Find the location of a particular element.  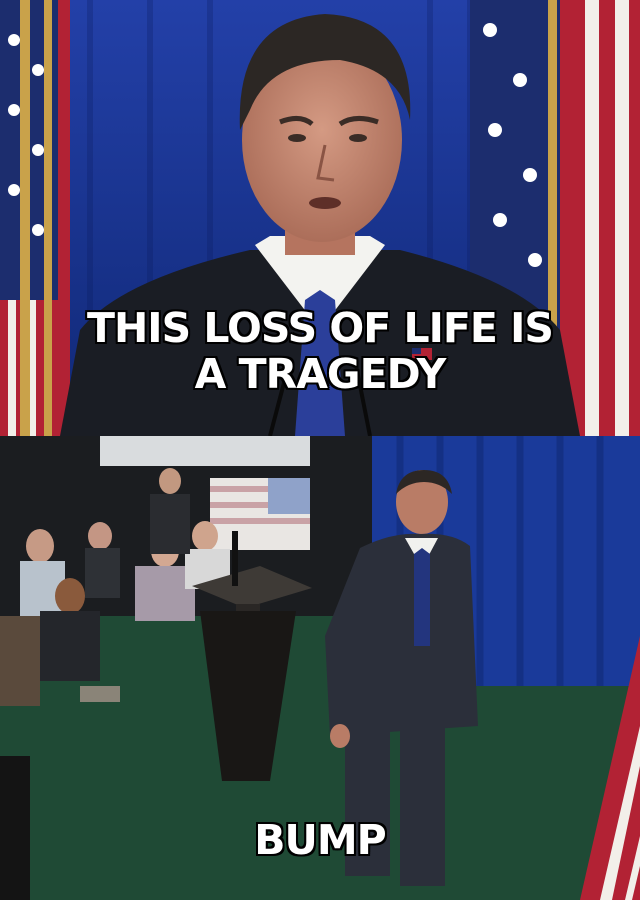

bottom-caption: BUMP is located at coordinates (320, 840).